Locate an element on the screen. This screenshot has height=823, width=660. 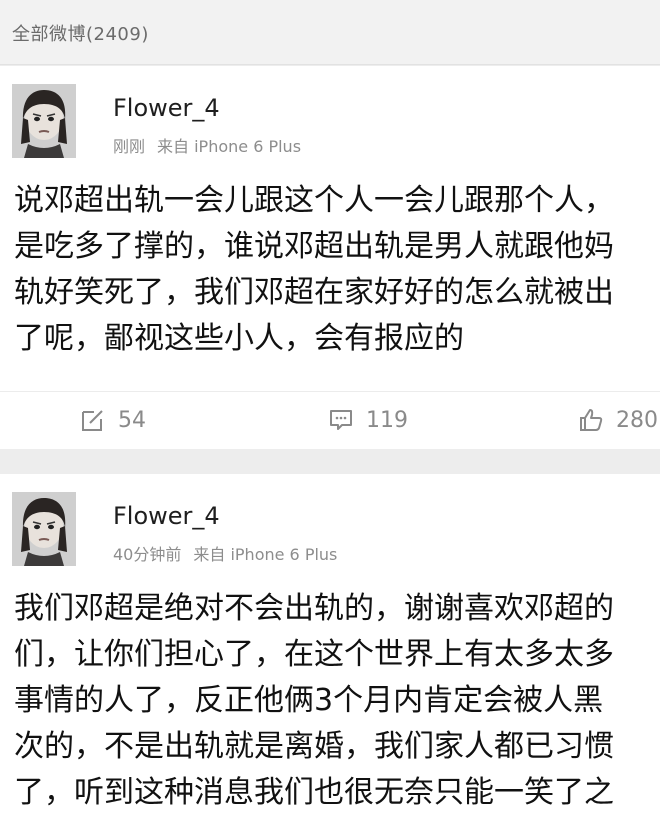
post-actions-bar: 54 119 280 is located at coordinates (330, 420).